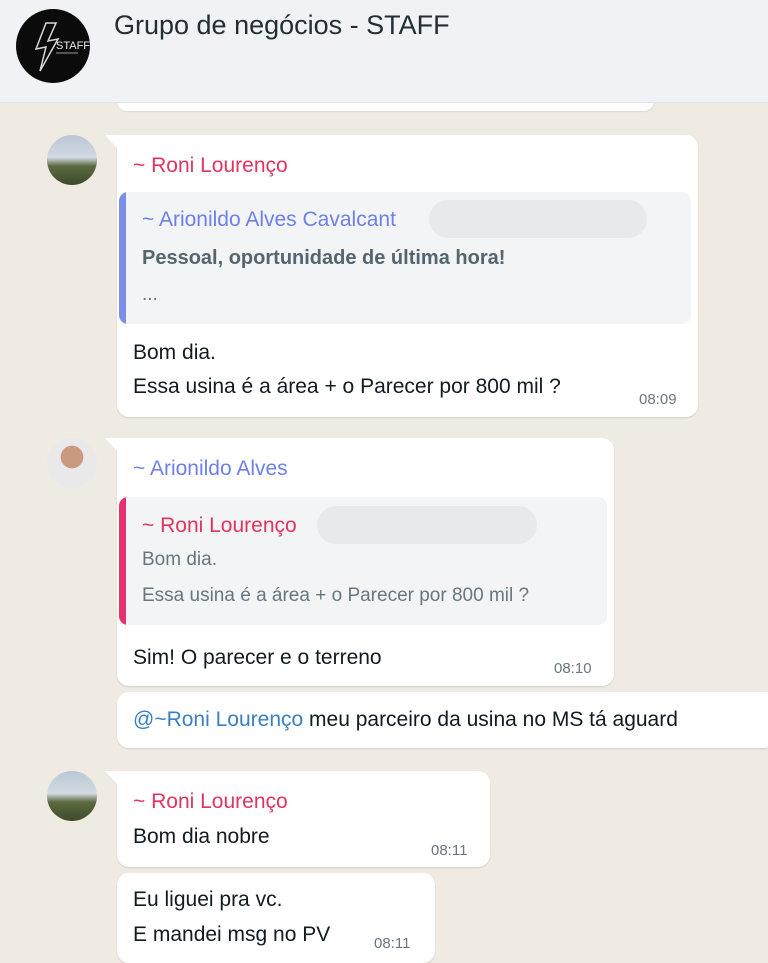 The width and height of the screenshot is (768, 963). What do you see at coordinates (208, 899) in the screenshot?
I see `message-line: Eu liguei pra vc.` at bounding box center [208, 899].